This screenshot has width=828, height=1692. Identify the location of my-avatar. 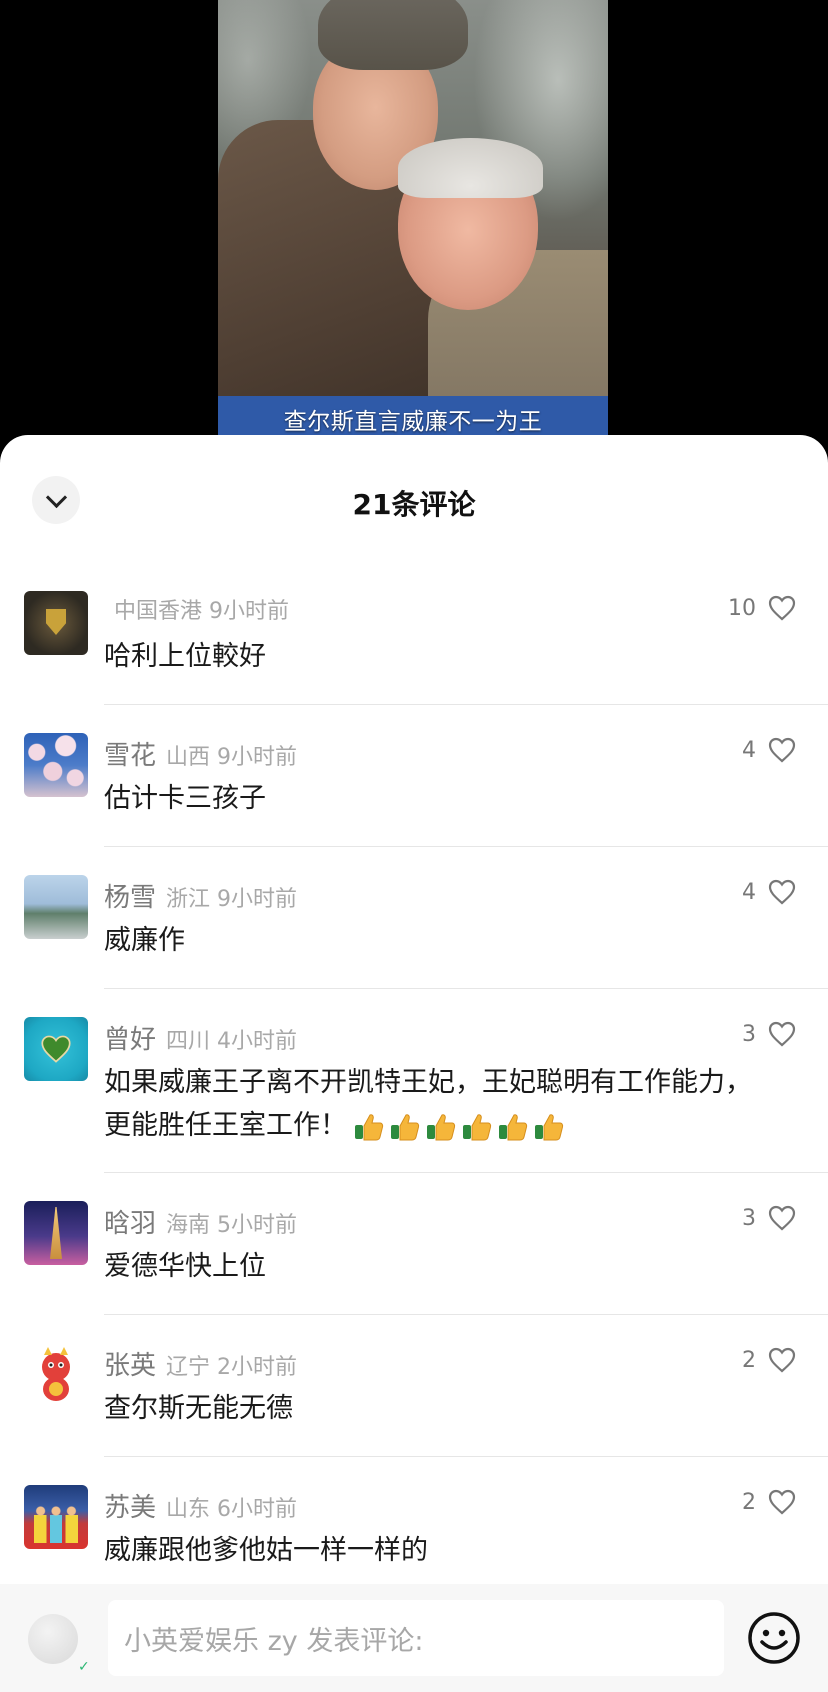
(53, 1639).